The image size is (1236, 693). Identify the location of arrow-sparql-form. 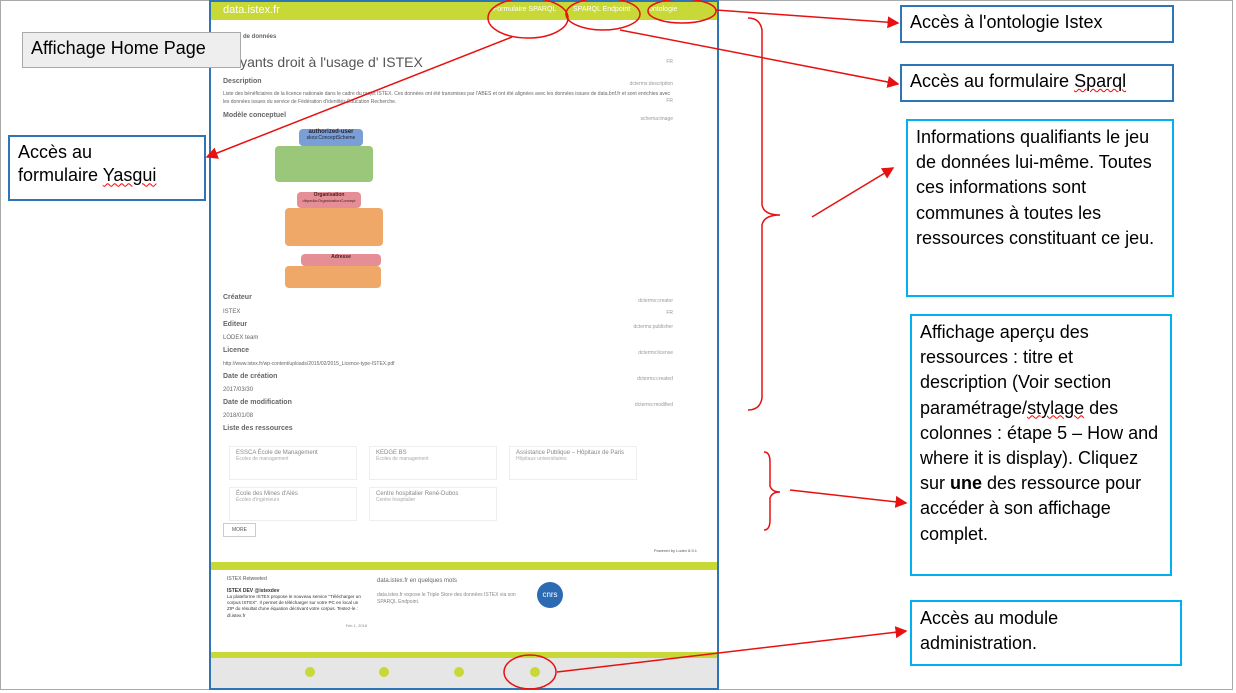
(759, 58).